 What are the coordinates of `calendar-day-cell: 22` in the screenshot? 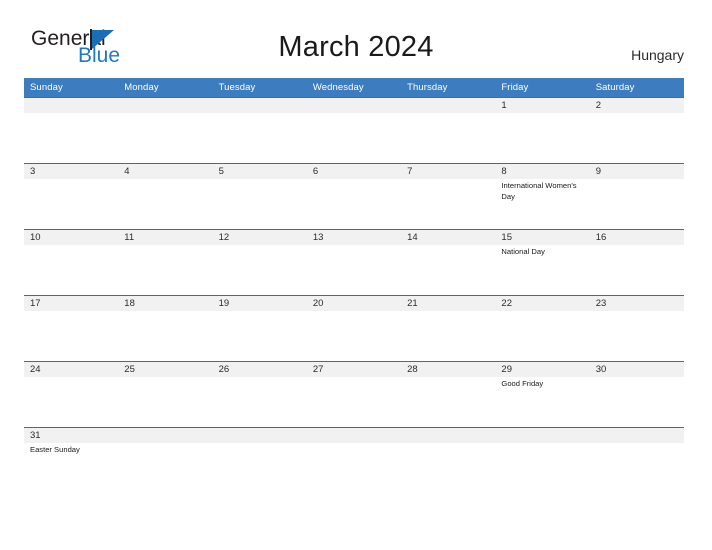 It's located at (542, 328).